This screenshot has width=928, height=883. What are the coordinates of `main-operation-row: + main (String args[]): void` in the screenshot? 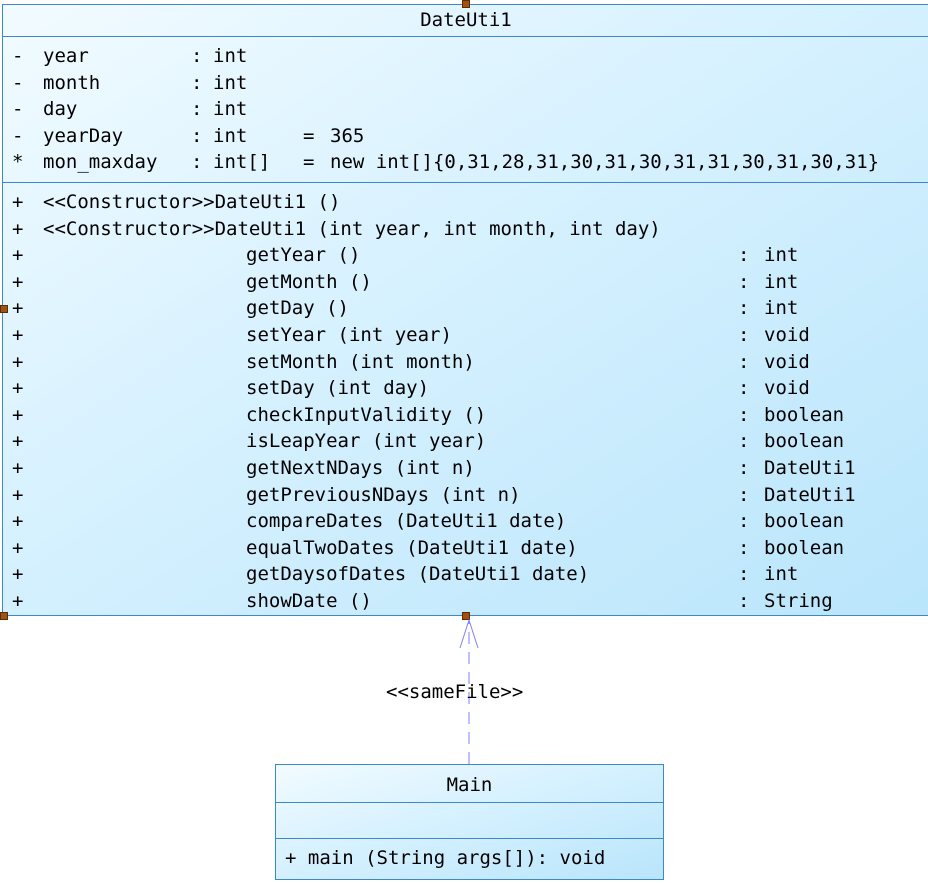 It's located at (445, 858).